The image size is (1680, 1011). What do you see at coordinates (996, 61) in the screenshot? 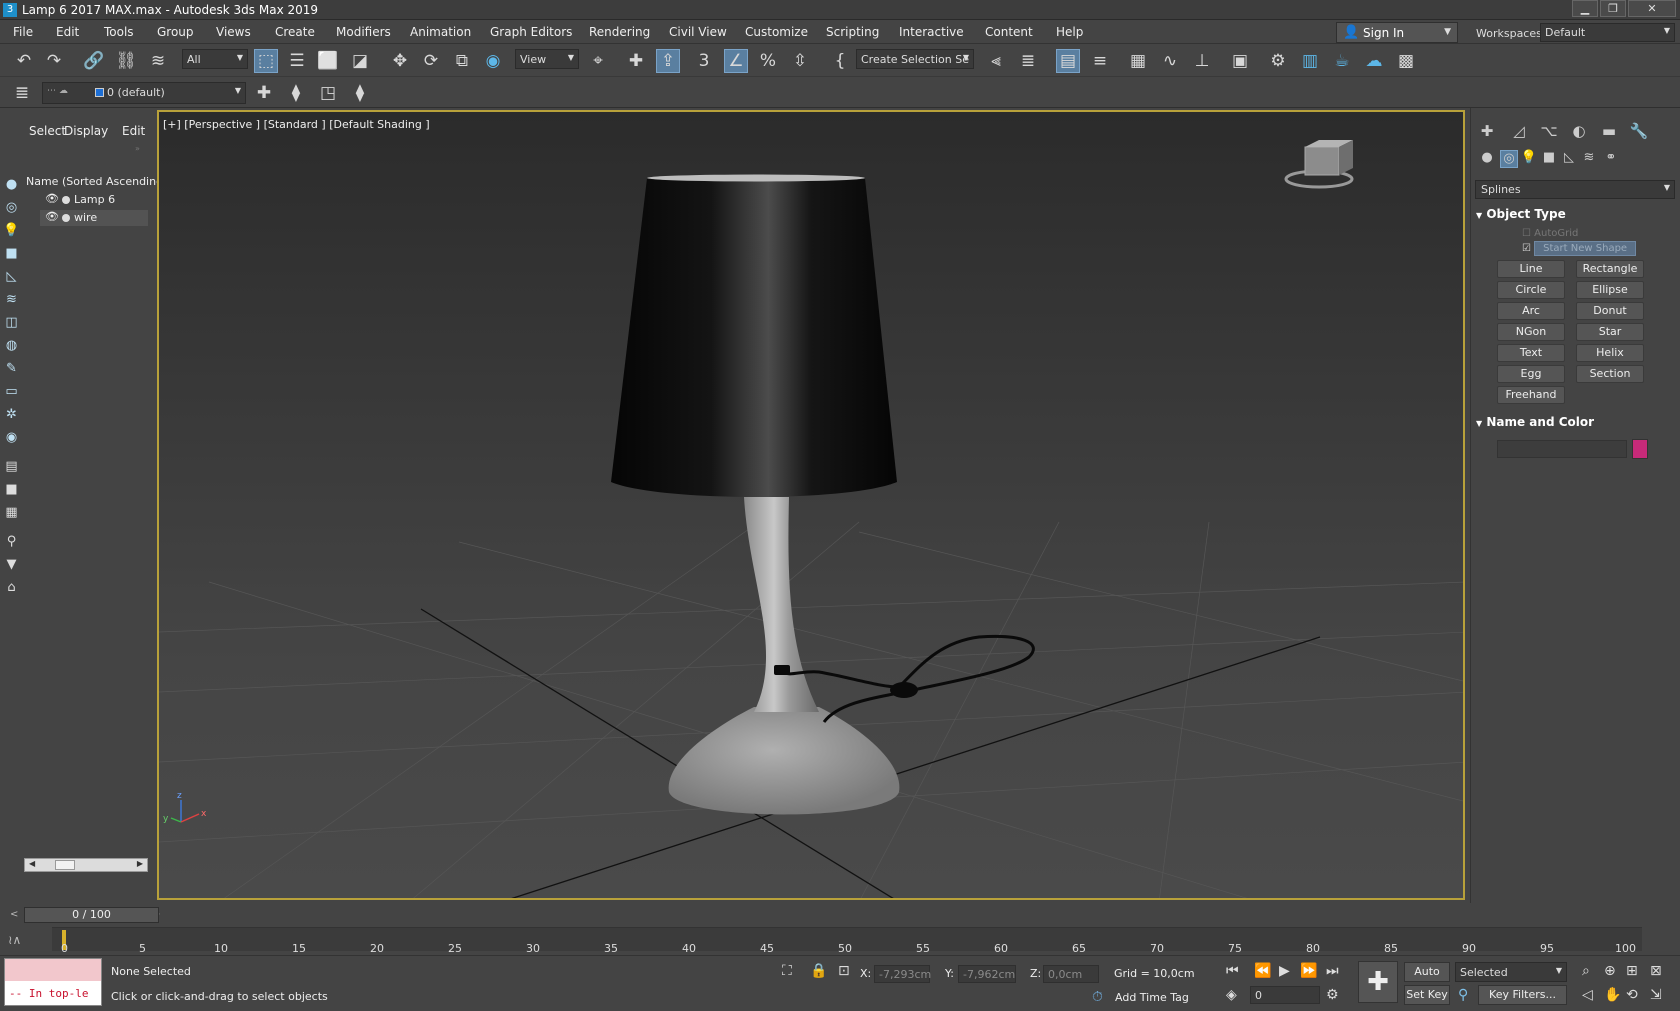
I see `mirror-icon: ⫷` at bounding box center [996, 61].